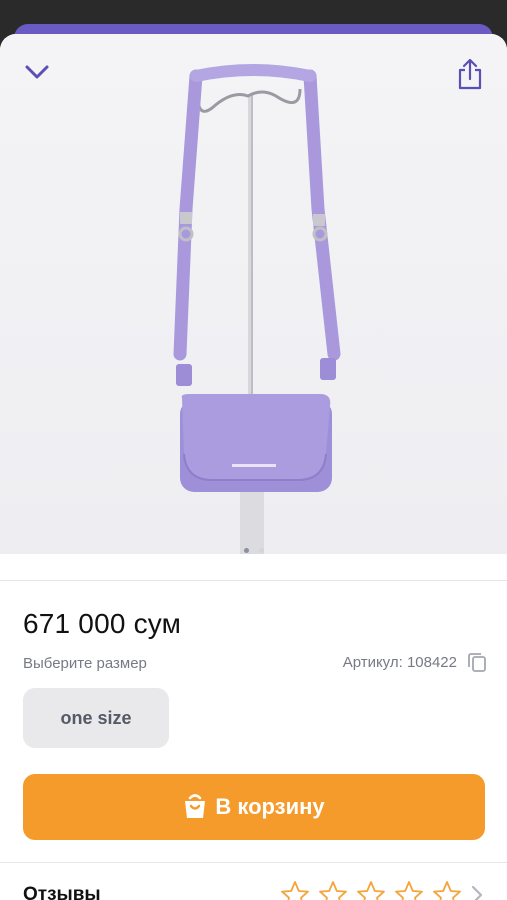 This screenshot has height=900, width=507. What do you see at coordinates (477, 892) in the screenshot?
I see `chevron-right-icon` at bounding box center [477, 892].